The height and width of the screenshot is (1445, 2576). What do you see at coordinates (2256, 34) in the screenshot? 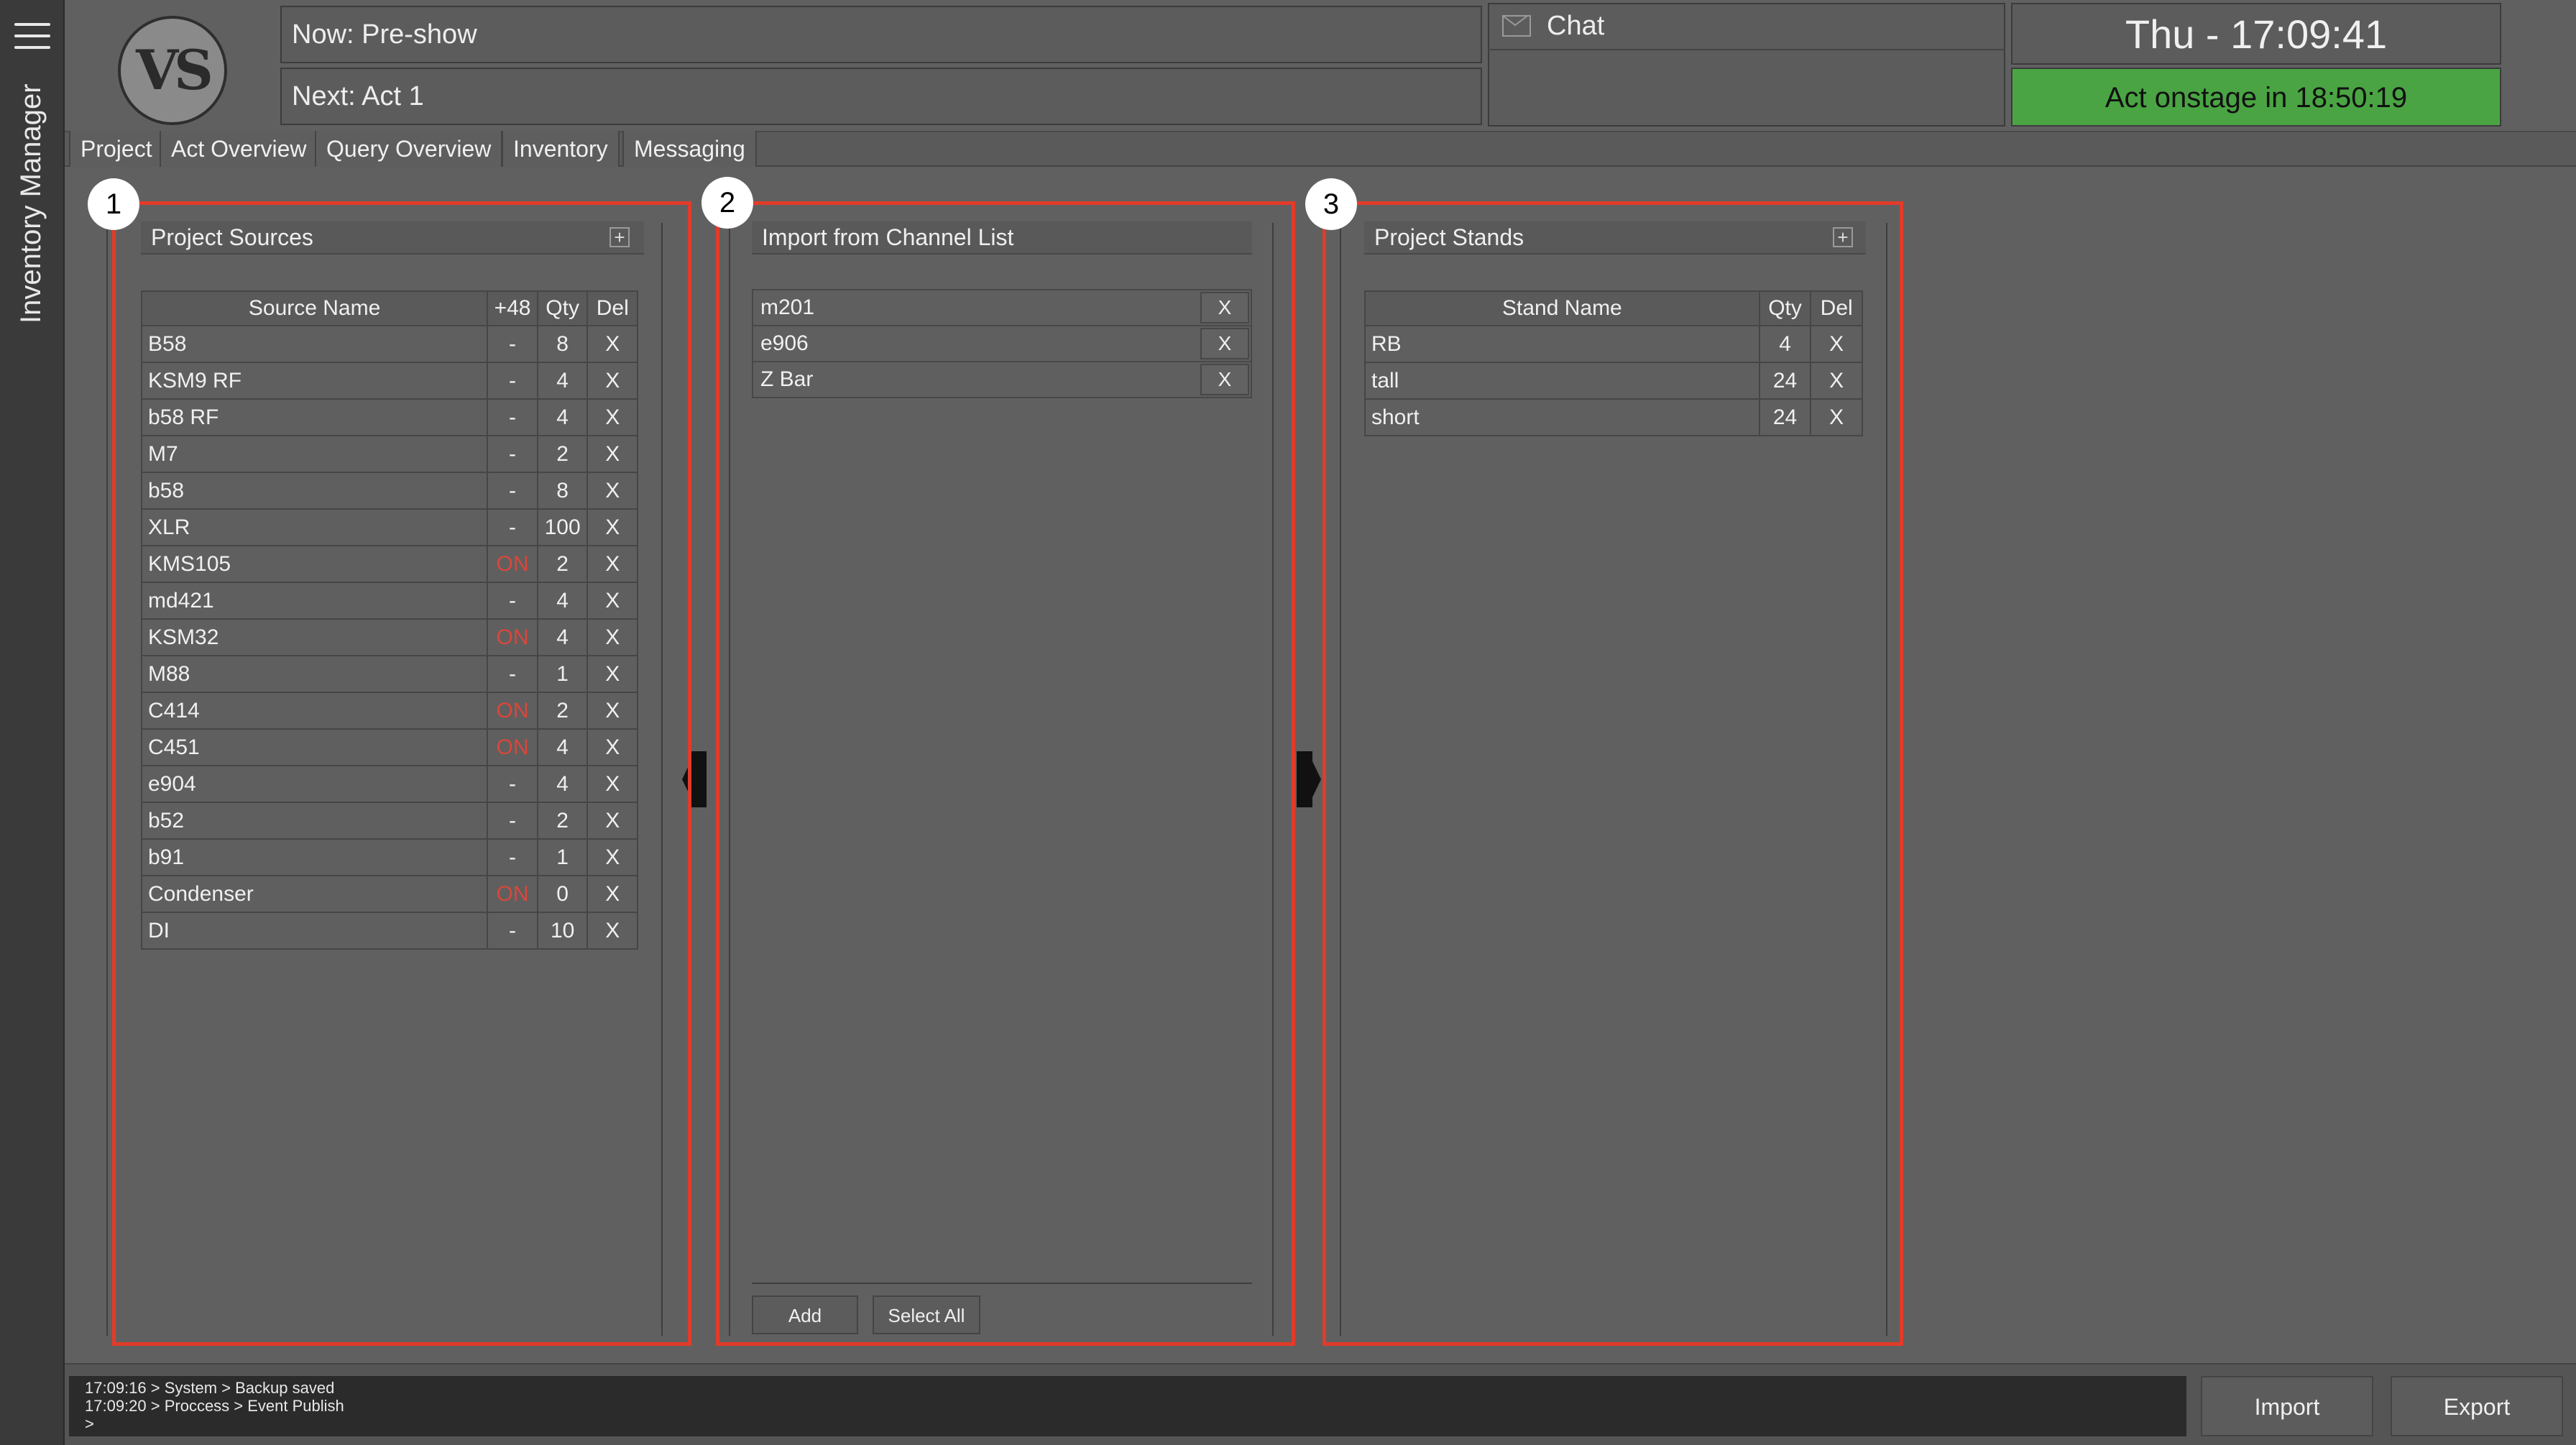
I see `clock: Thu - 17:09:41` at bounding box center [2256, 34].